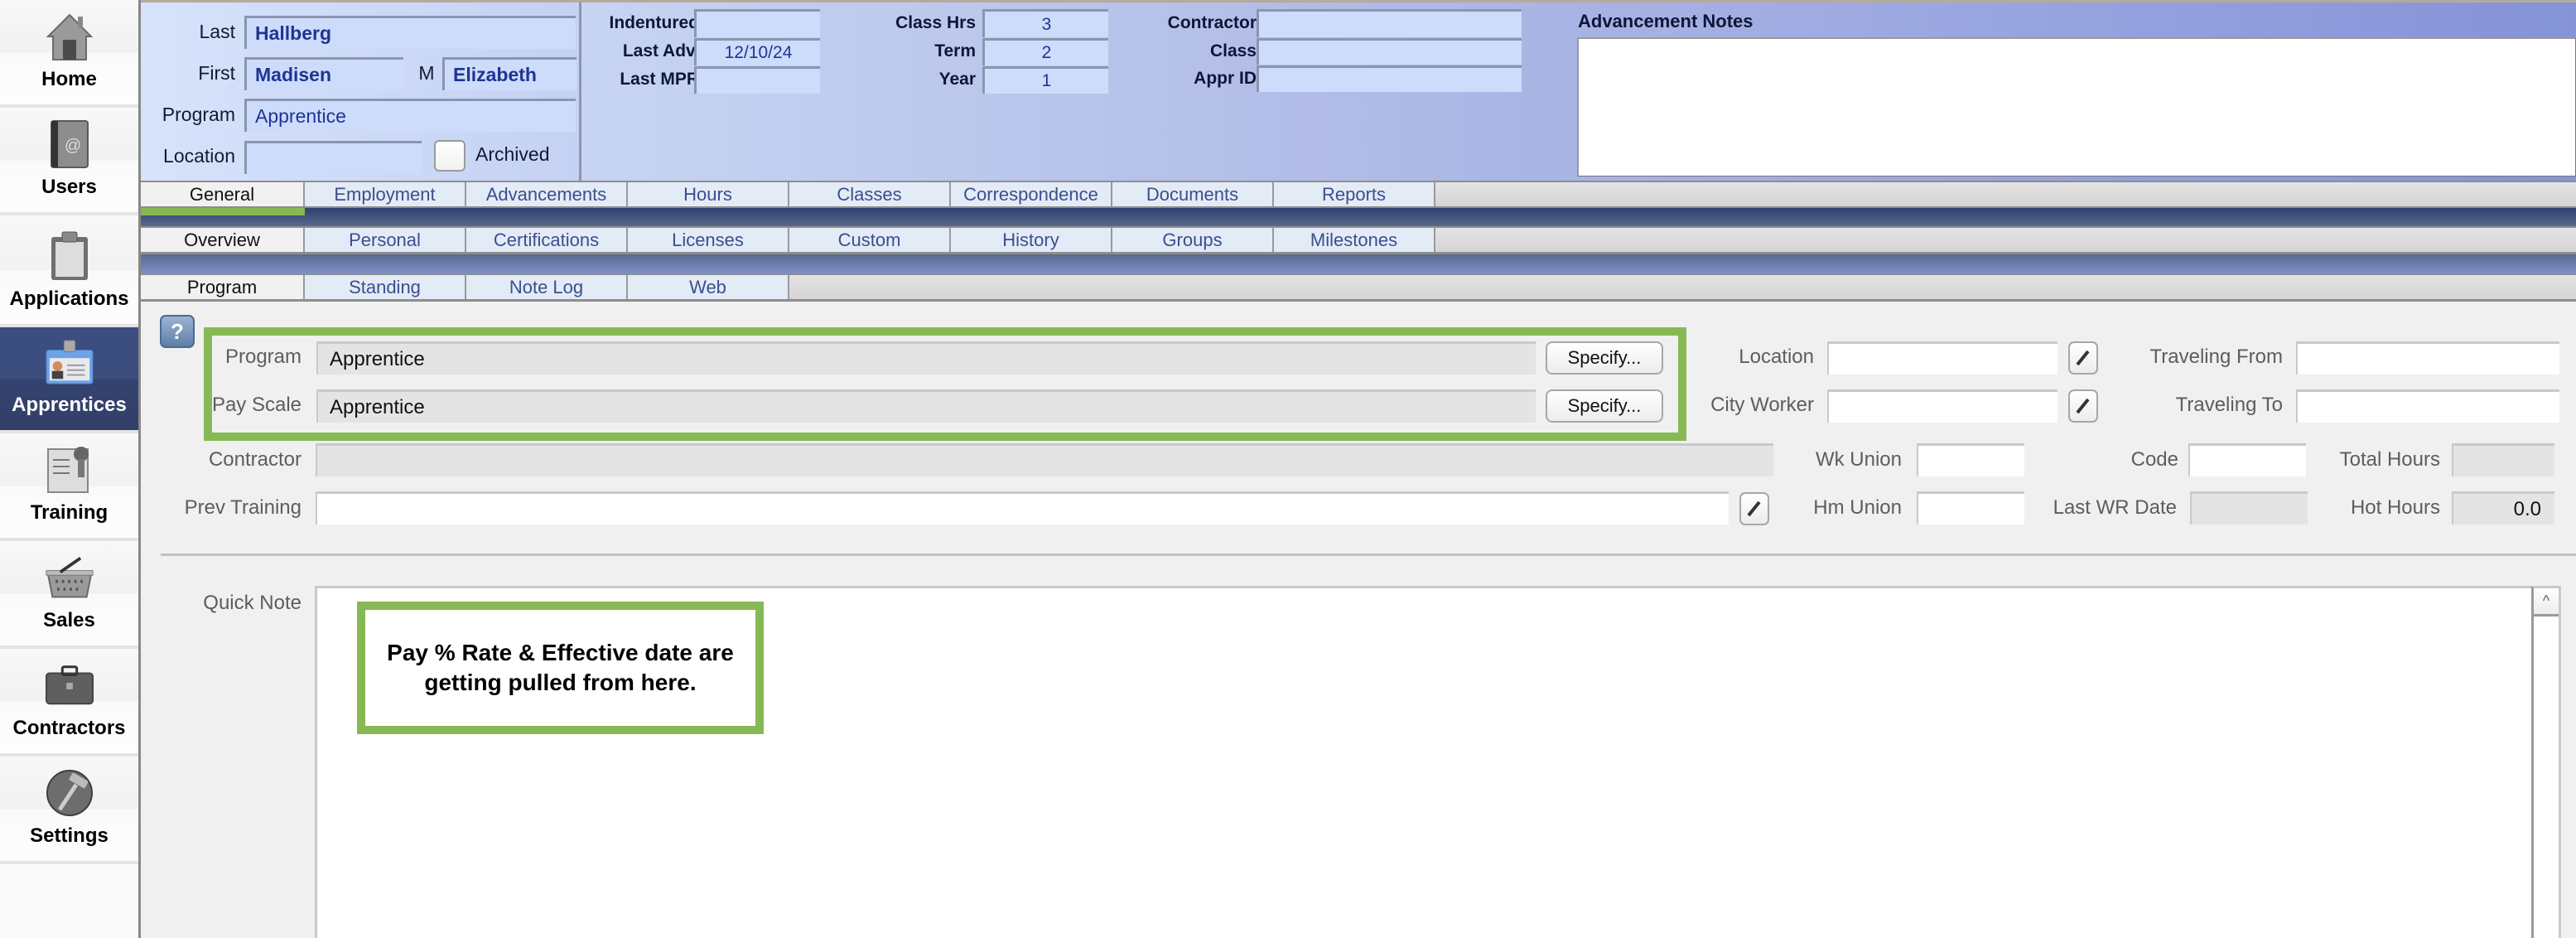  I want to click on pay-scale-field: Apprentice, so click(926, 406).